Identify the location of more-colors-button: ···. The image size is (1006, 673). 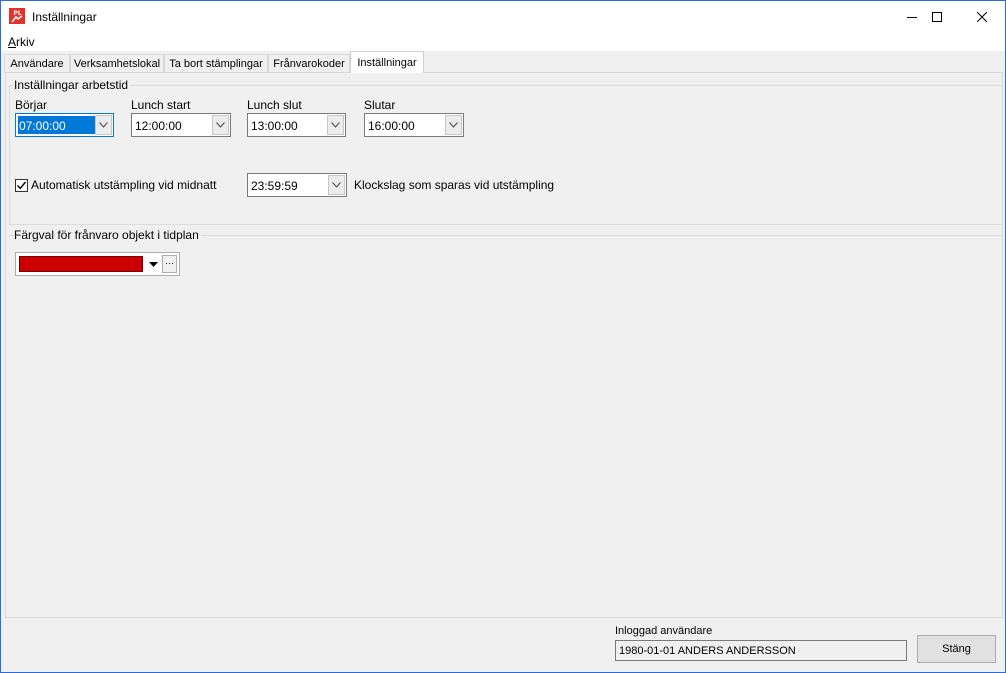
(169, 264).